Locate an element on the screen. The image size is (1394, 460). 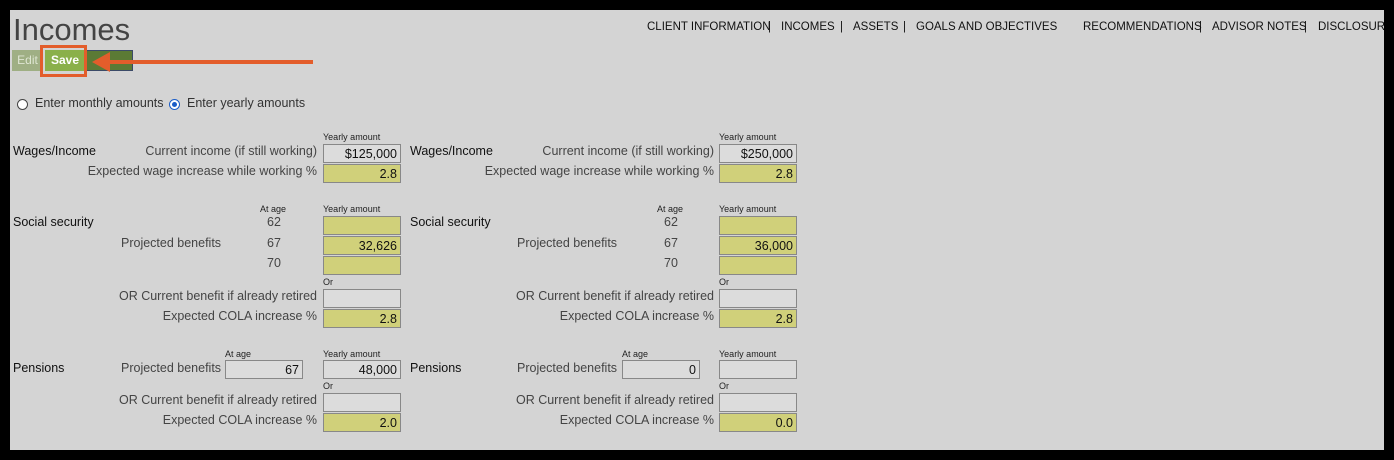
pension-amount-input: 48,000 is located at coordinates (362, 369).